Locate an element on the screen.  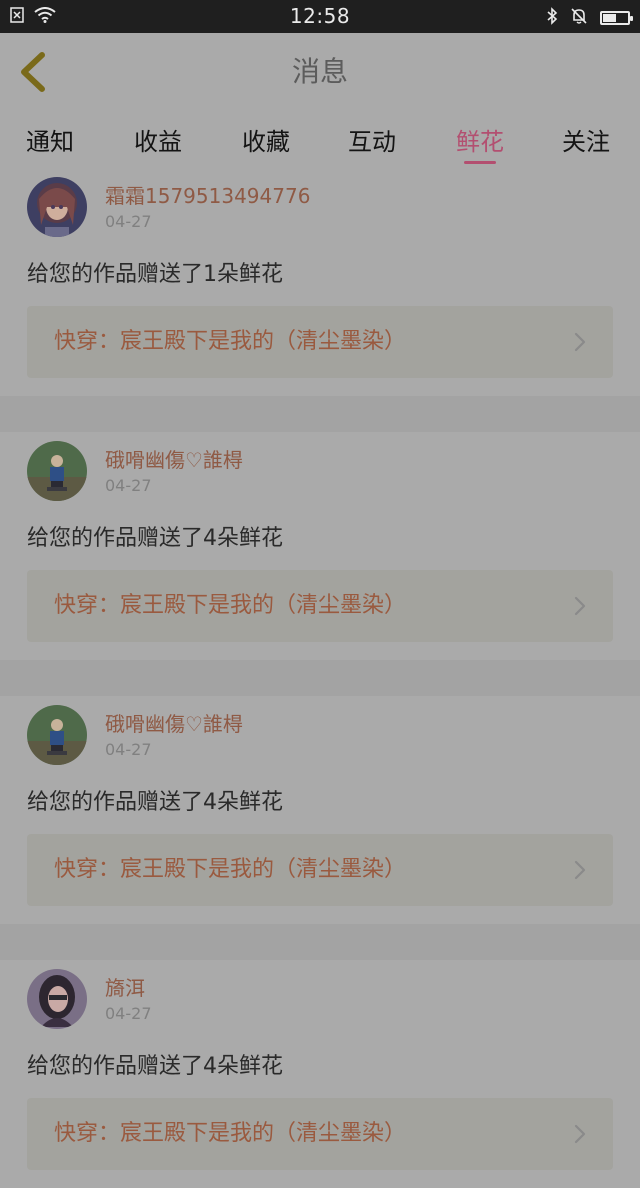
tab-interaction: 互动 is located at coordinates (372, 139).